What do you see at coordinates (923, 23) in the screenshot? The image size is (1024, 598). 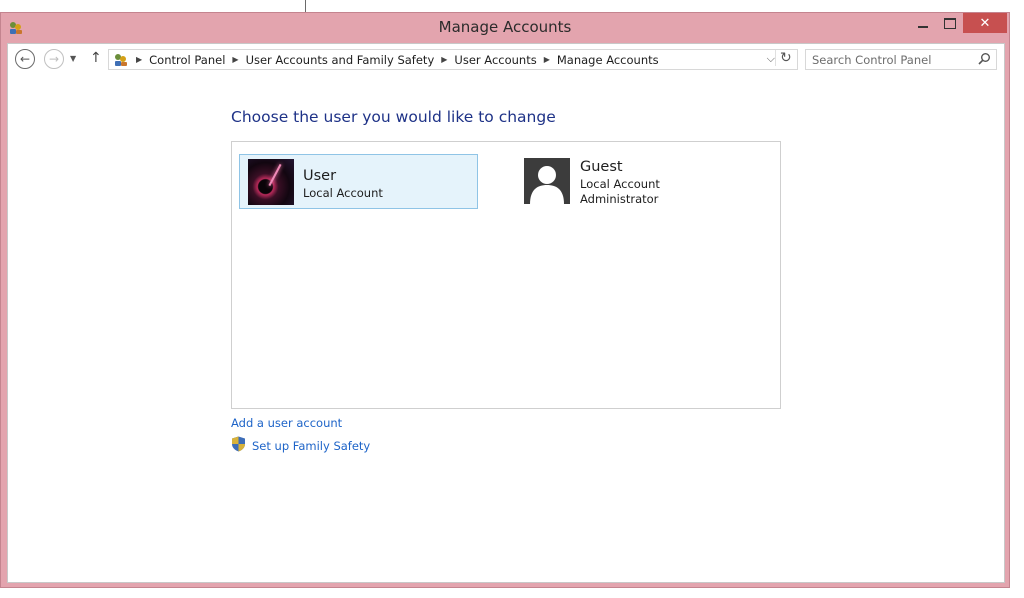 I see `minimize-button` at bounding box center [923, 23].